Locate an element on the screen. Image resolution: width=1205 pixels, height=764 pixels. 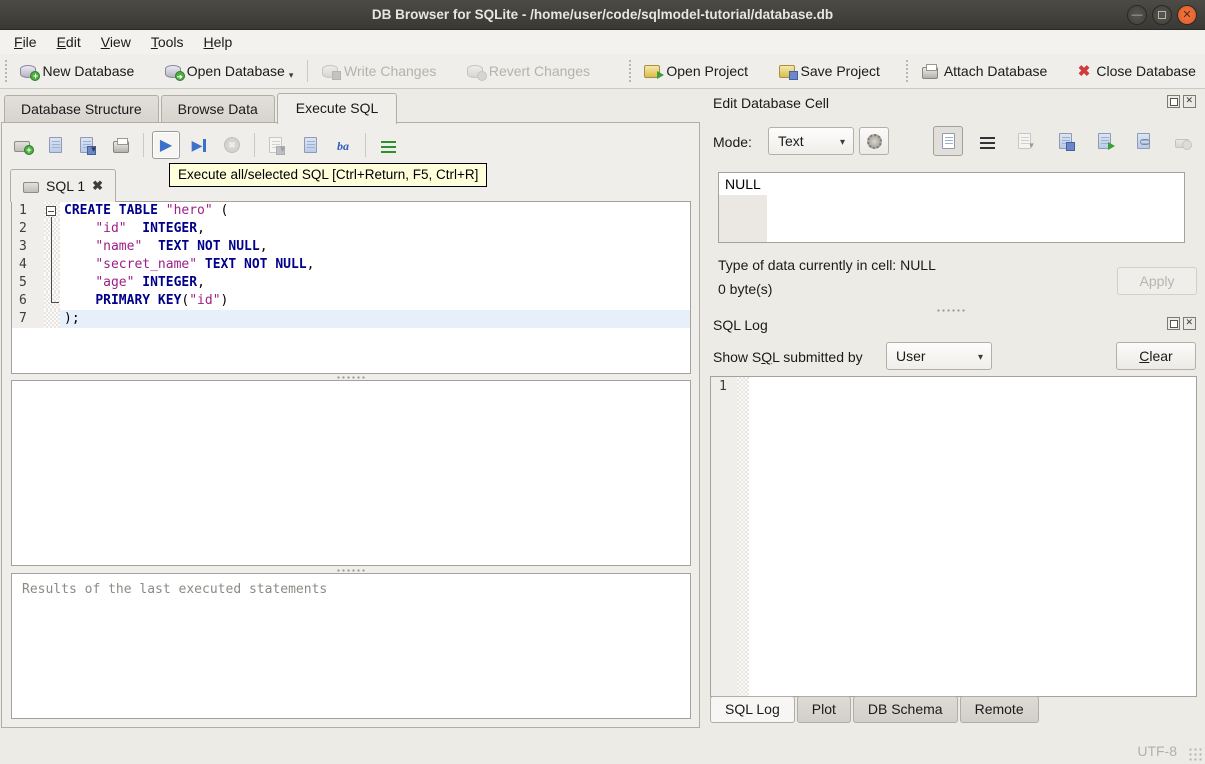
auto-switch-mode-button is located at coordinates (874, 141).